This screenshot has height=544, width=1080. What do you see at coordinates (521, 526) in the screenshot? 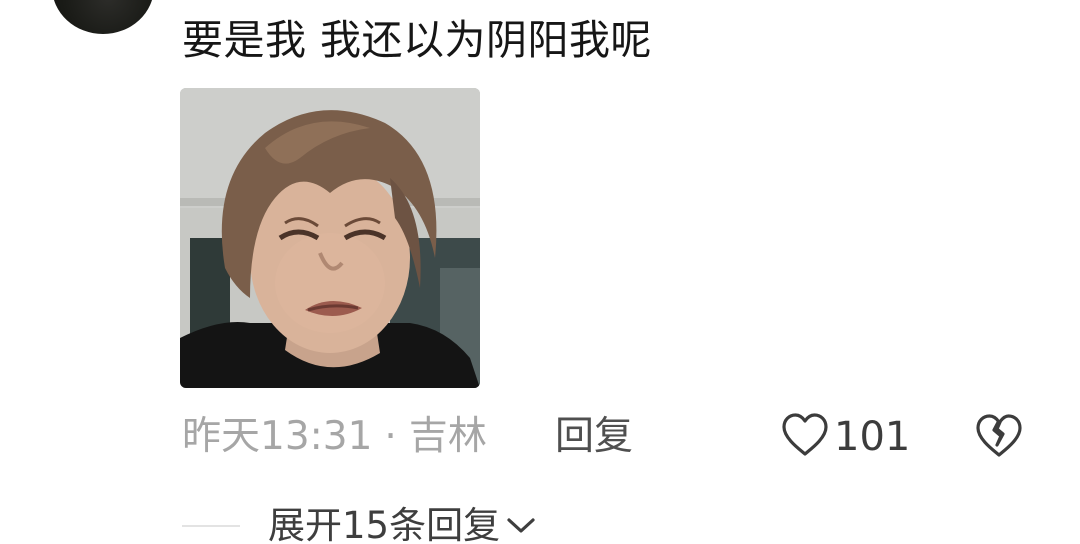
I see `chevron-down-icon` at bounding box center [521, 526].